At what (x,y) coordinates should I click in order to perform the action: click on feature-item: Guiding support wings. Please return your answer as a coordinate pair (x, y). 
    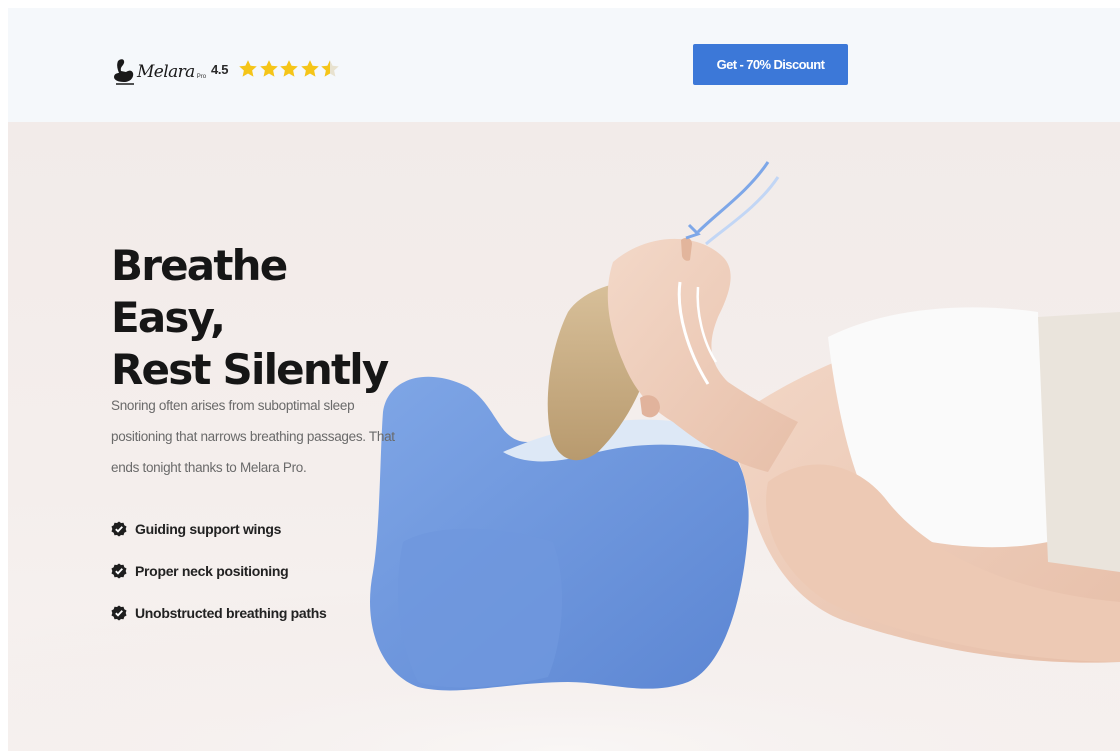
    Looking at the image, I should click on (219, 529).